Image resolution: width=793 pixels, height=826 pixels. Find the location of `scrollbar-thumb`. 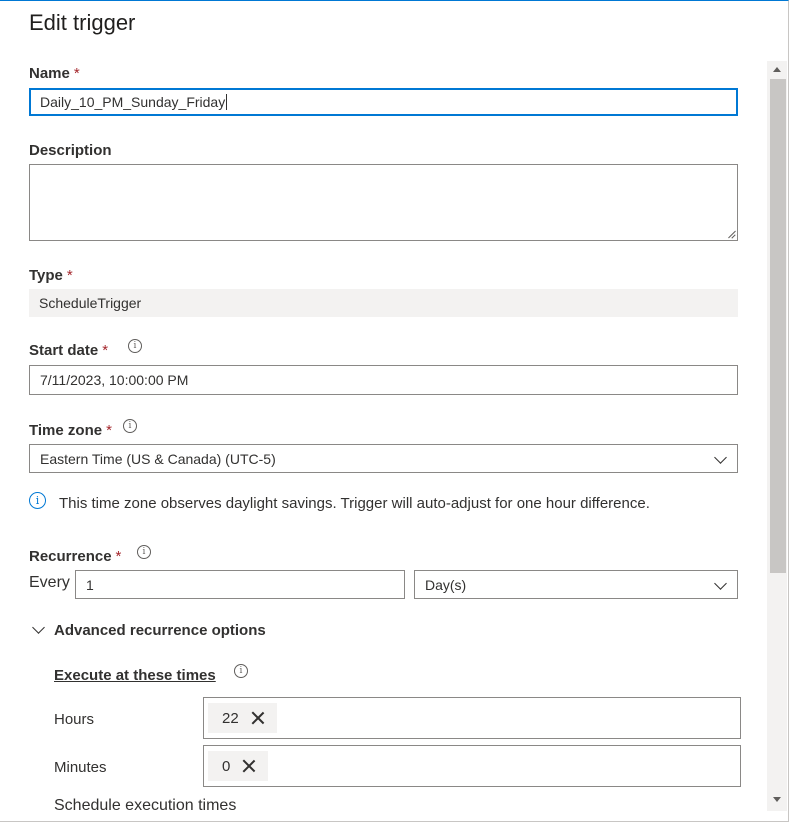

scrollbar-thumb is located at coordinates (778, 326).